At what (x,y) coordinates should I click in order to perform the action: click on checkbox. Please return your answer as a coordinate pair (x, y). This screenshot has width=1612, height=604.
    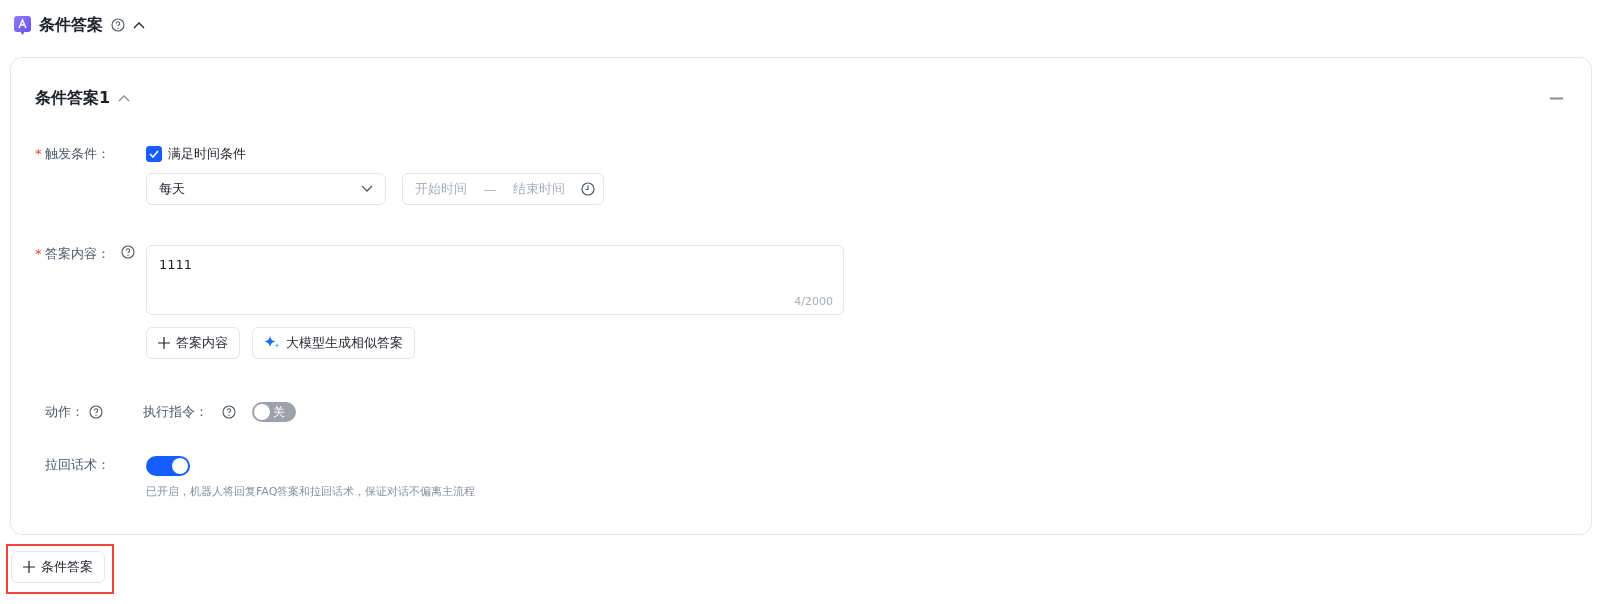
    Looking at the image, I should click on (154, 154).